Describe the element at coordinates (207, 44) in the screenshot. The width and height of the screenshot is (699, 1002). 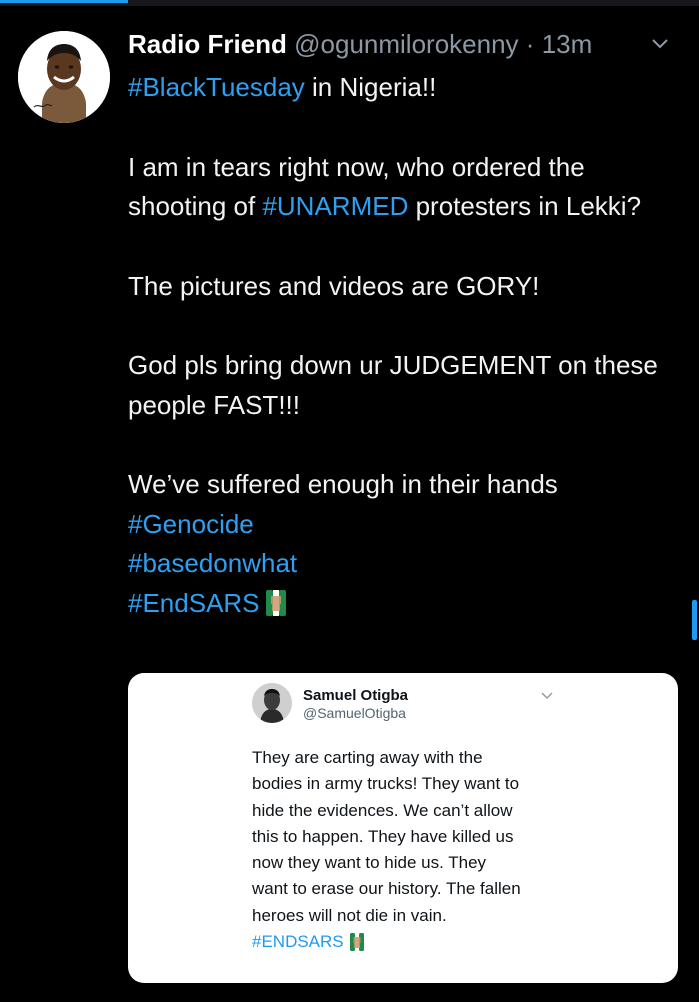
I see `author-display-name: Radio Friend` at that location.